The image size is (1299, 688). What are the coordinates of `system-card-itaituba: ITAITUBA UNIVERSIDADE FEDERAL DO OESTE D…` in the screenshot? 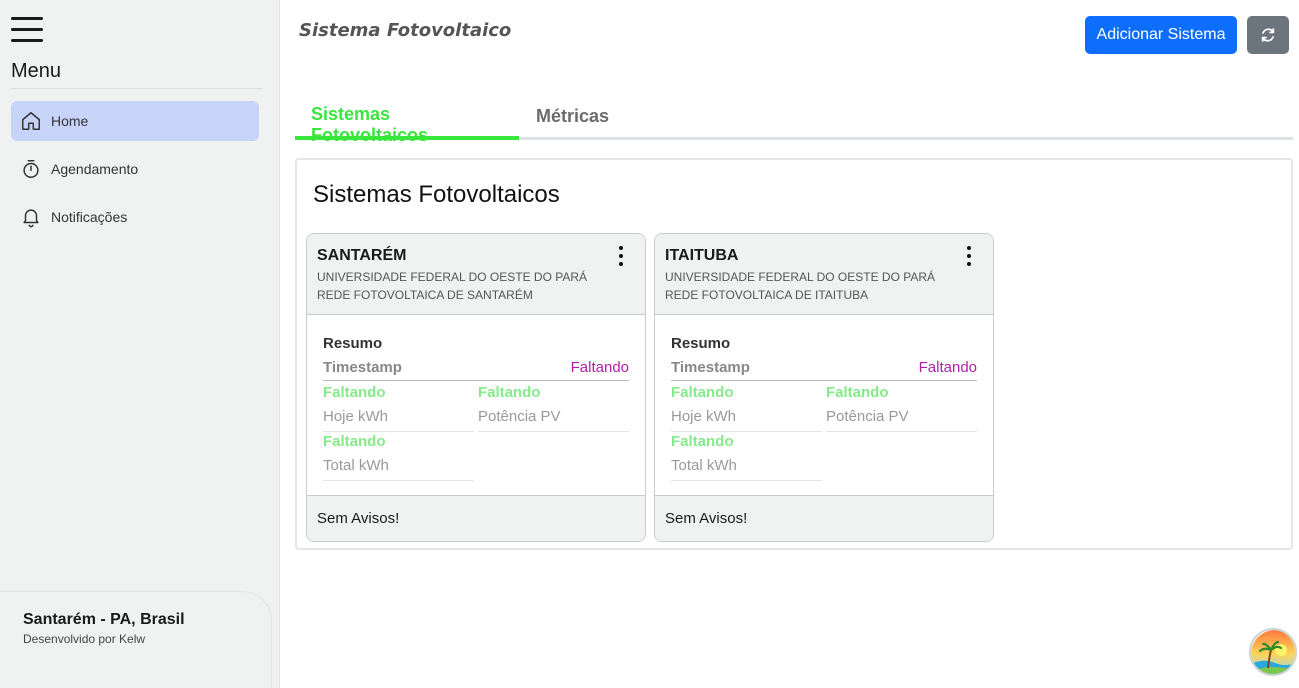 It's located at (824, 387).